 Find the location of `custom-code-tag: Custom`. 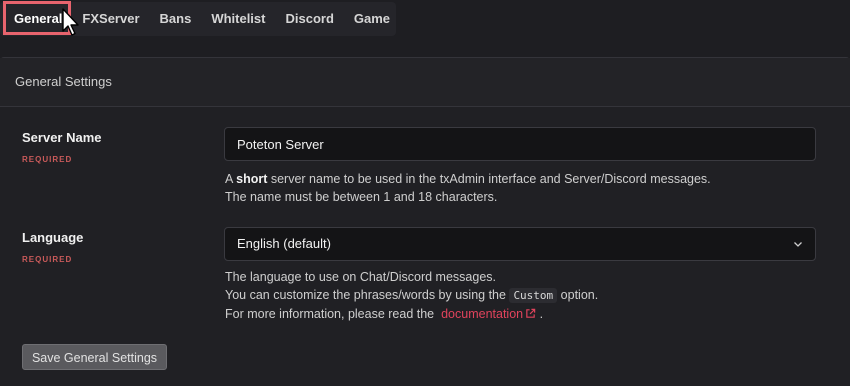

custom-code-tag: Custom is located at coordinates (533, 295).